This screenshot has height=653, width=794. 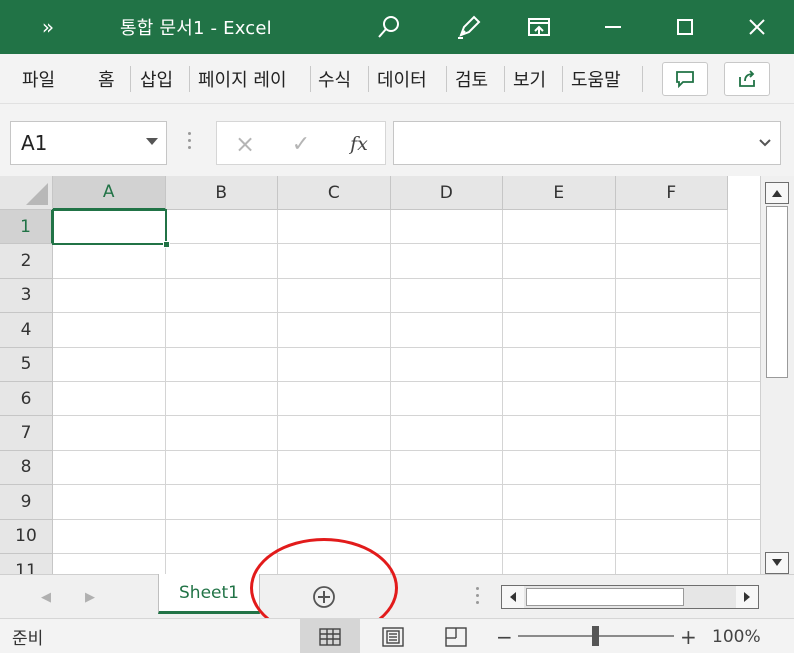 I want to click on vertical-scrollbar, so click(x=777, y=375).